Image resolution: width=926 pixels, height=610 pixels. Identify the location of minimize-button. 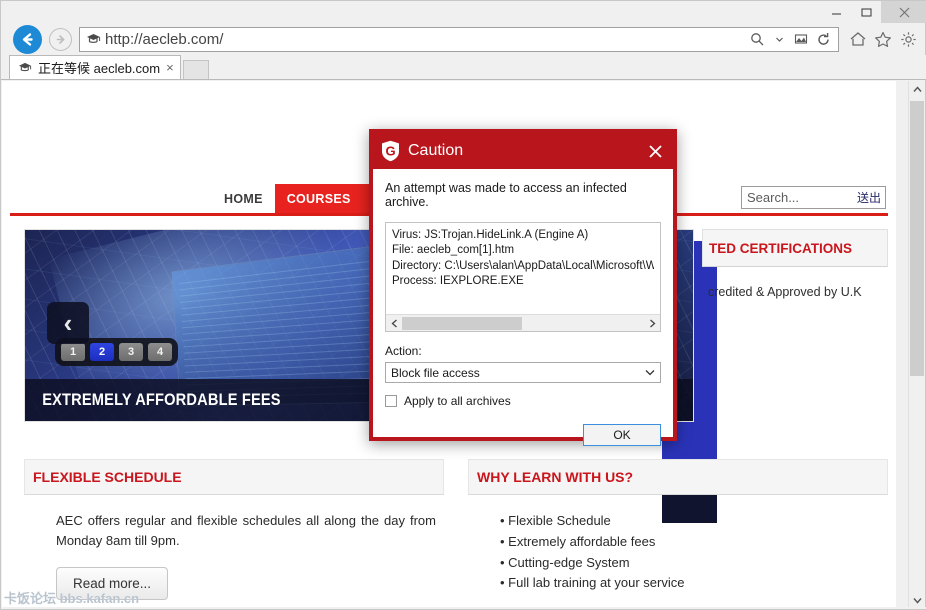
(836, 12).